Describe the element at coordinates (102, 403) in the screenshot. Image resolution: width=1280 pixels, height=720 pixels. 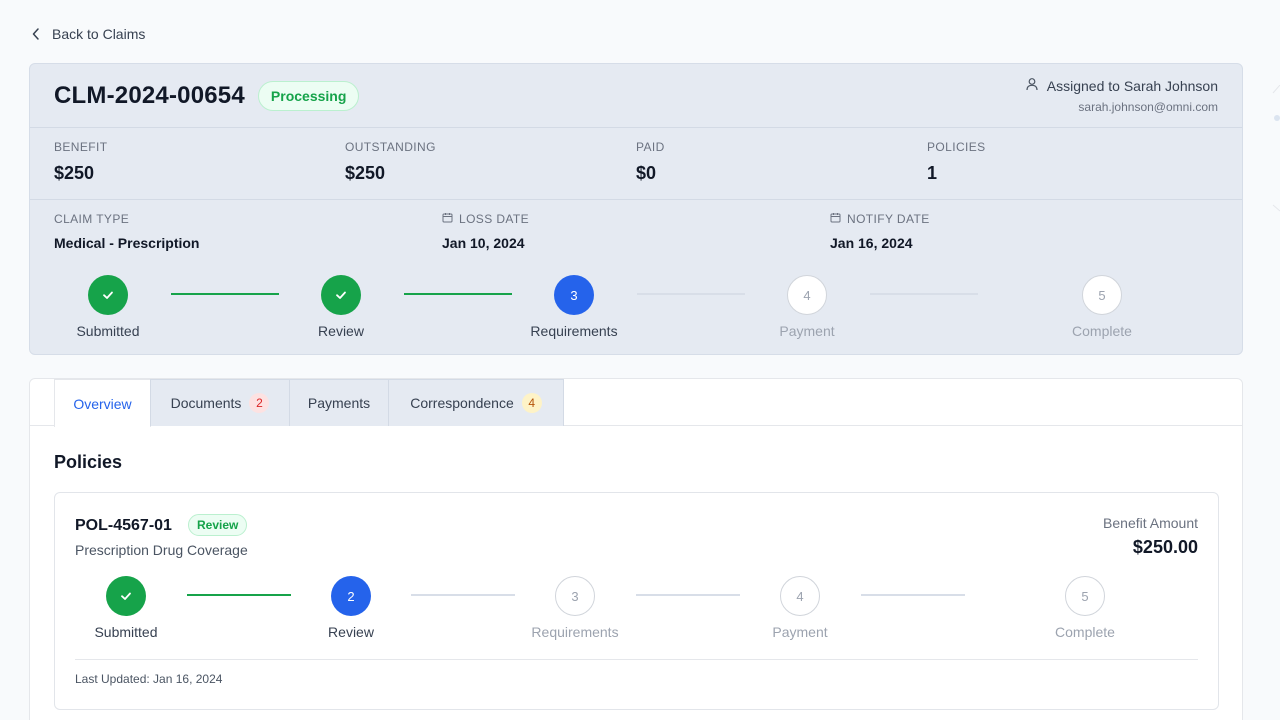
I see `tab-overview: Overview` at that location.